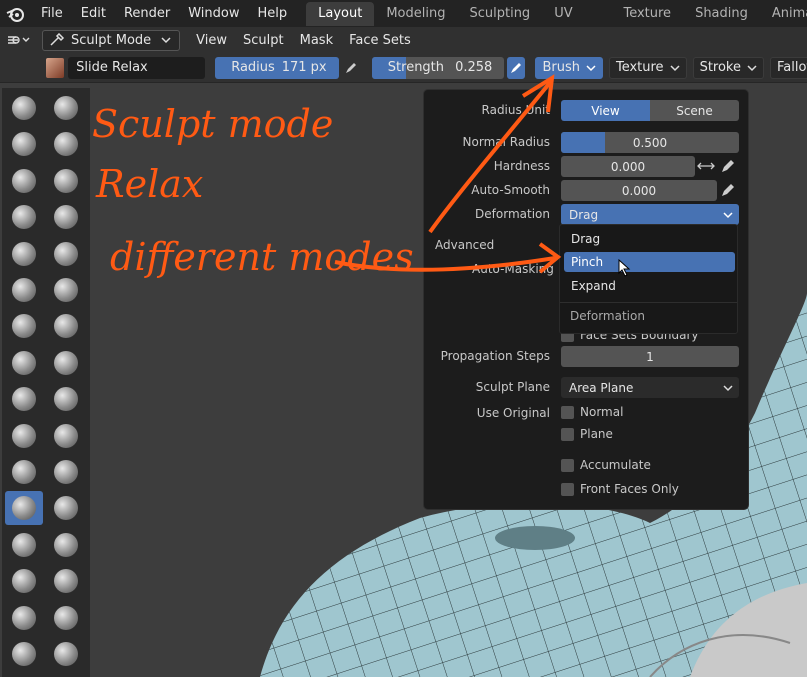  I want to click on tab-layout: Layout, so click(340, 13).